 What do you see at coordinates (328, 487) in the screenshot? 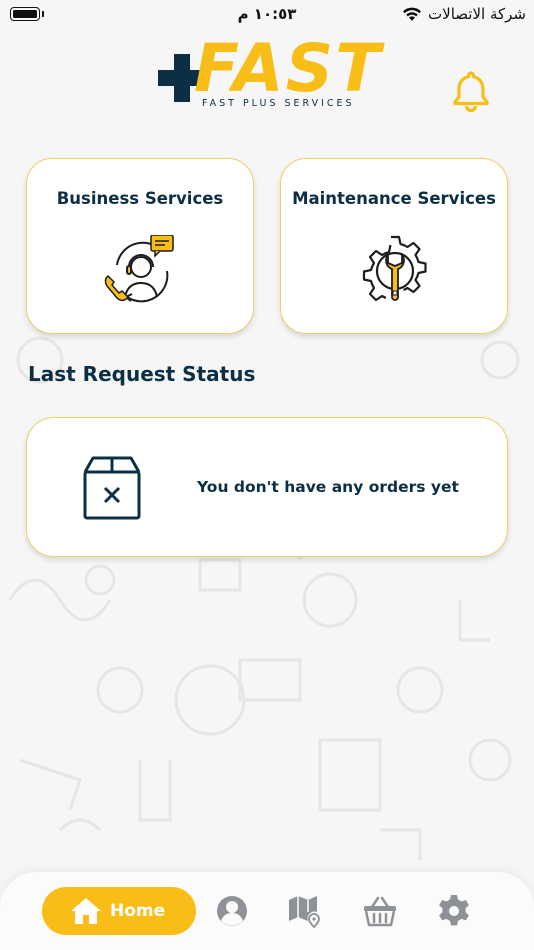
I see `no-orders-message: You don't have any orders yet` at bounding box center [328, 487].